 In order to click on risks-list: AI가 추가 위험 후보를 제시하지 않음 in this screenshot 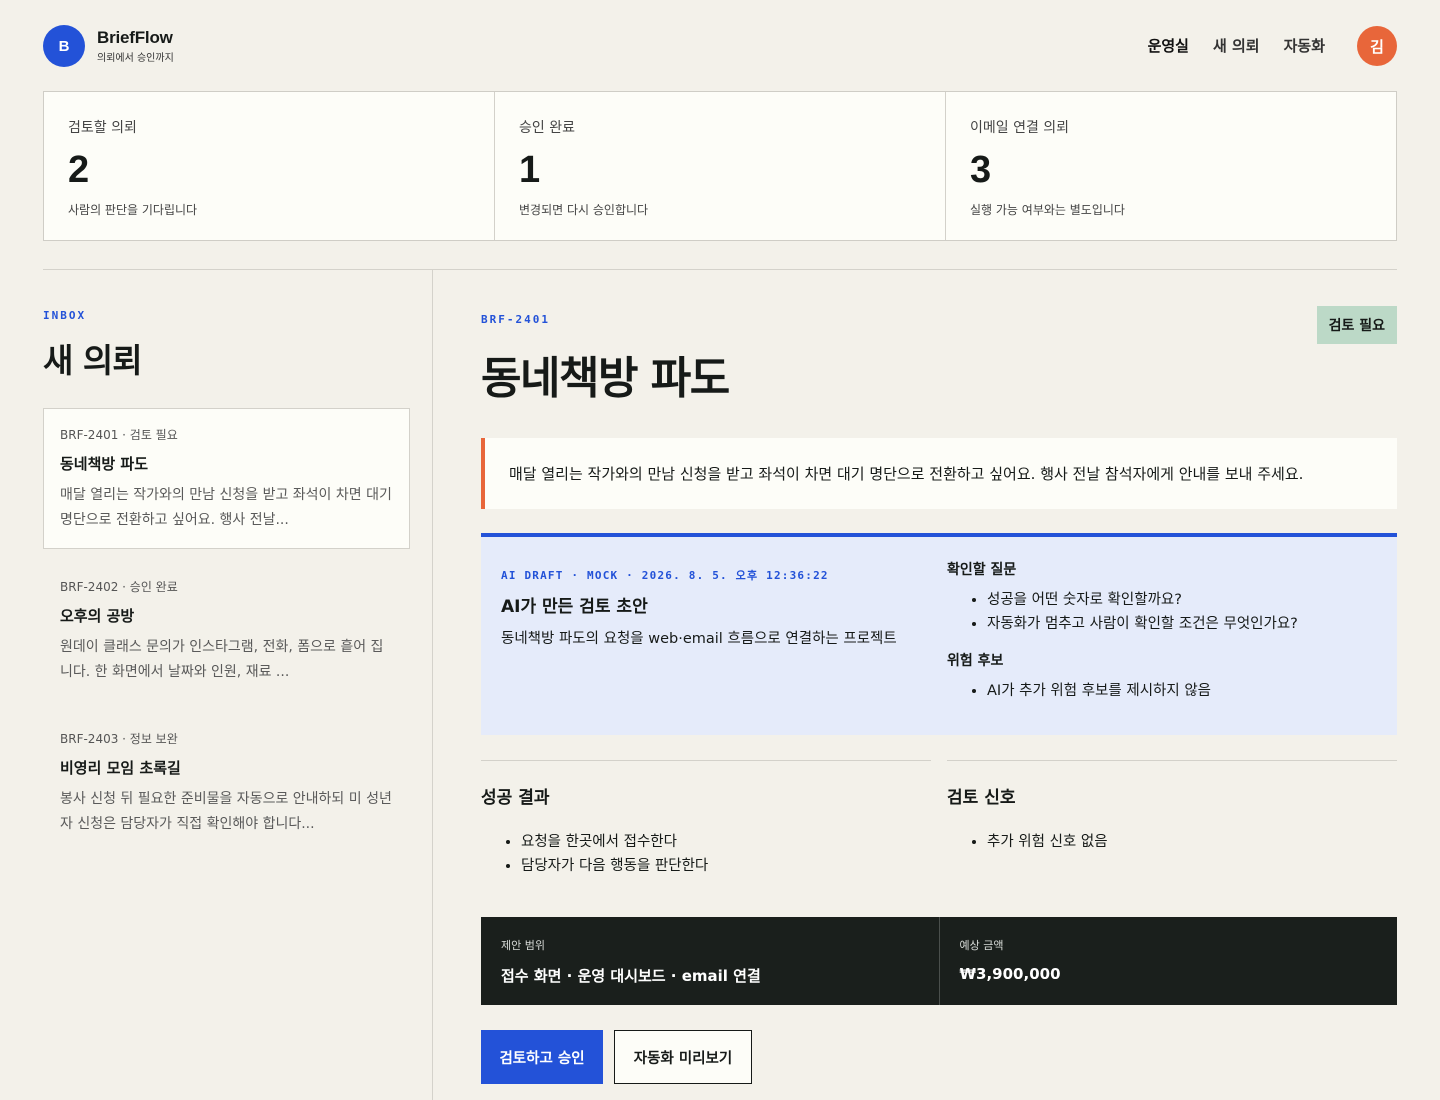, I will do `click(1187, 691)`.